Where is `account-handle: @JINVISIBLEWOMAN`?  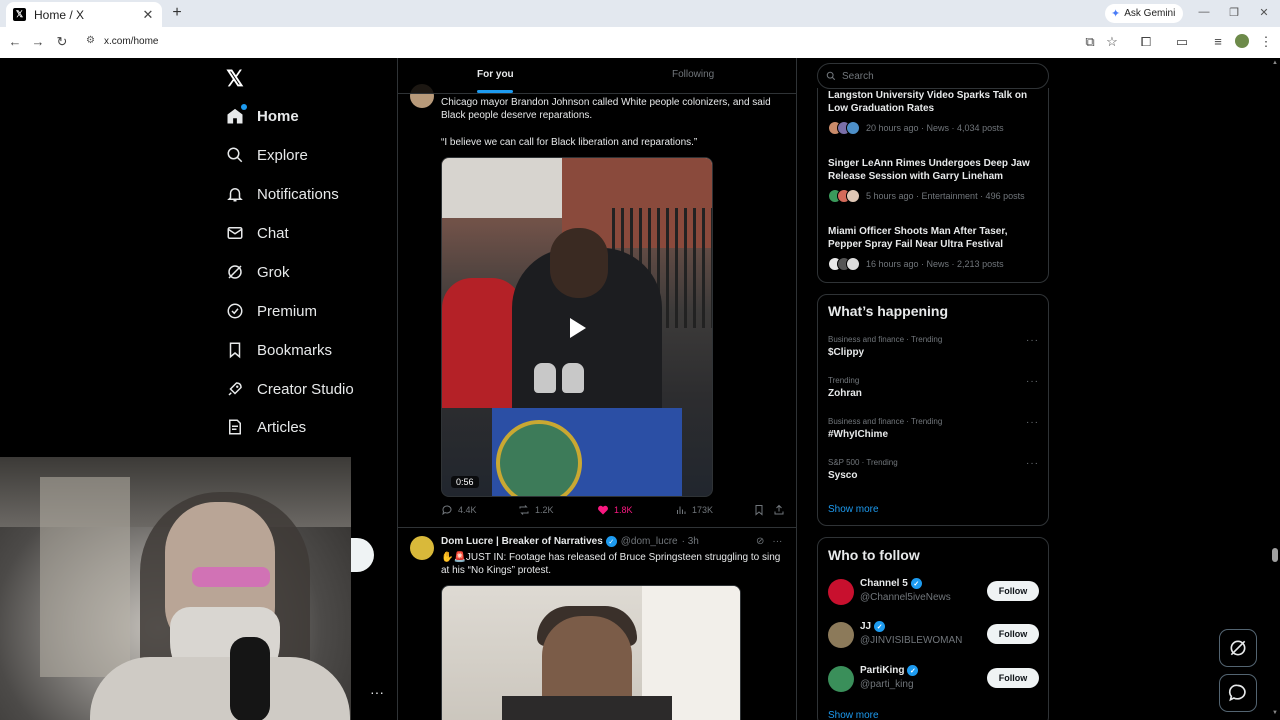 account-handle: @JINVISIBLEWOMAN is located at coordinates (911, 640).